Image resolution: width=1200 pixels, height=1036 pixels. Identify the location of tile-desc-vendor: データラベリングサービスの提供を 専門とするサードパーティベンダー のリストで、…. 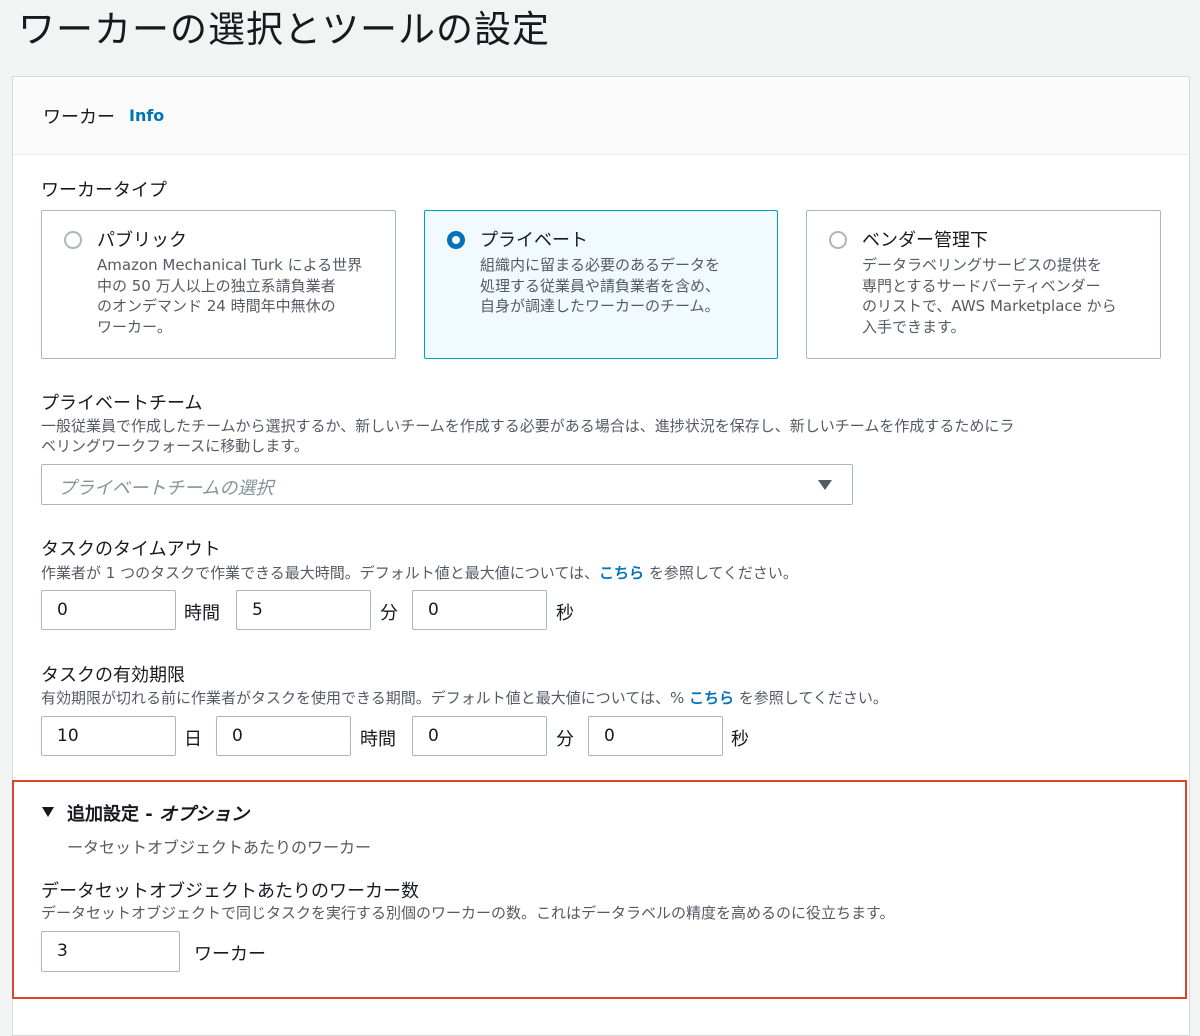
(989, 296).